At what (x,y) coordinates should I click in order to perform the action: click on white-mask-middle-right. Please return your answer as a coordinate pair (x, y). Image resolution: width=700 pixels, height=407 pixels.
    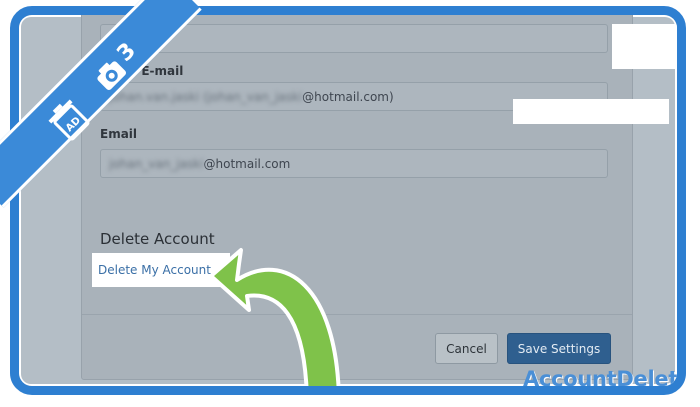
    Looking at the image, I should click on (591, 111).